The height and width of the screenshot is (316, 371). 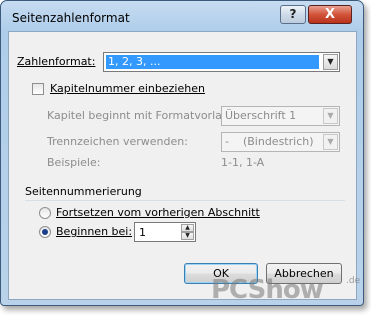 I want to click on start-at-radio, so click(x=45, y=232).